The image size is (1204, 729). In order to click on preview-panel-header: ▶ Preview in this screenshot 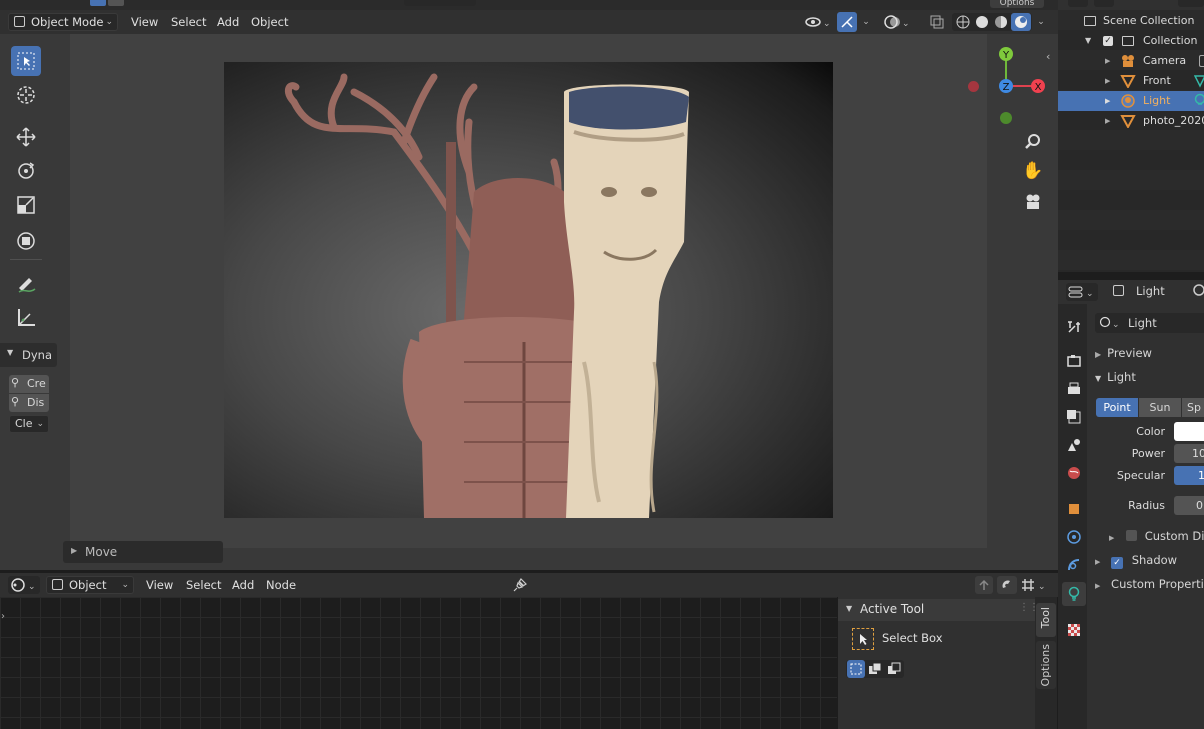, I will do `click(1123, 353)`.